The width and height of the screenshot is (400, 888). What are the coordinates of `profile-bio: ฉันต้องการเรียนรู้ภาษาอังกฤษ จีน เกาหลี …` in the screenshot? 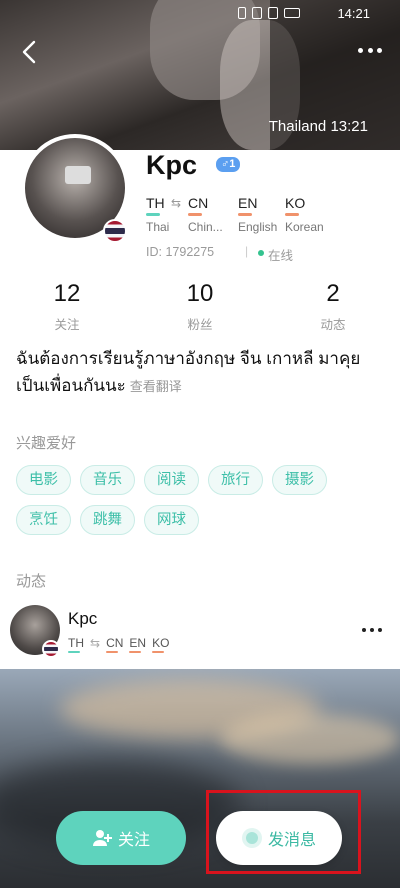 It's located at (202, 372).